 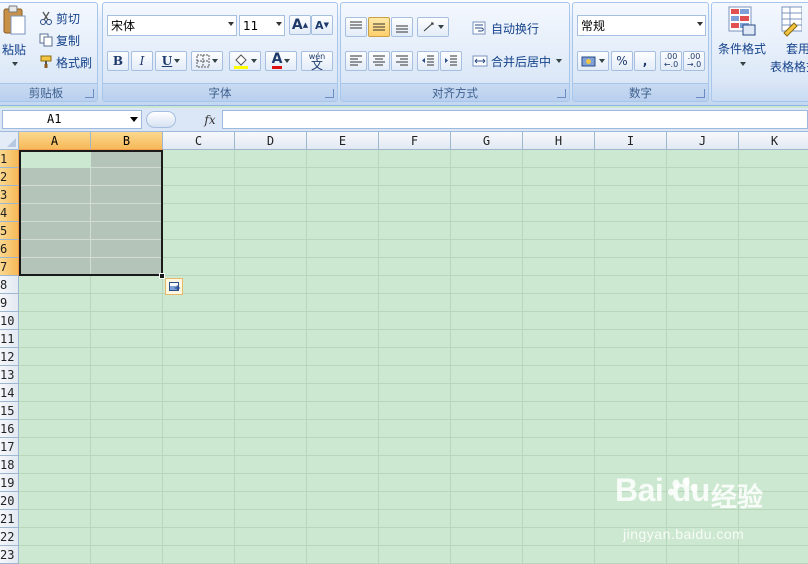 I want to click on merge-center-button: 合并后居中, so click(x=517, y=61).